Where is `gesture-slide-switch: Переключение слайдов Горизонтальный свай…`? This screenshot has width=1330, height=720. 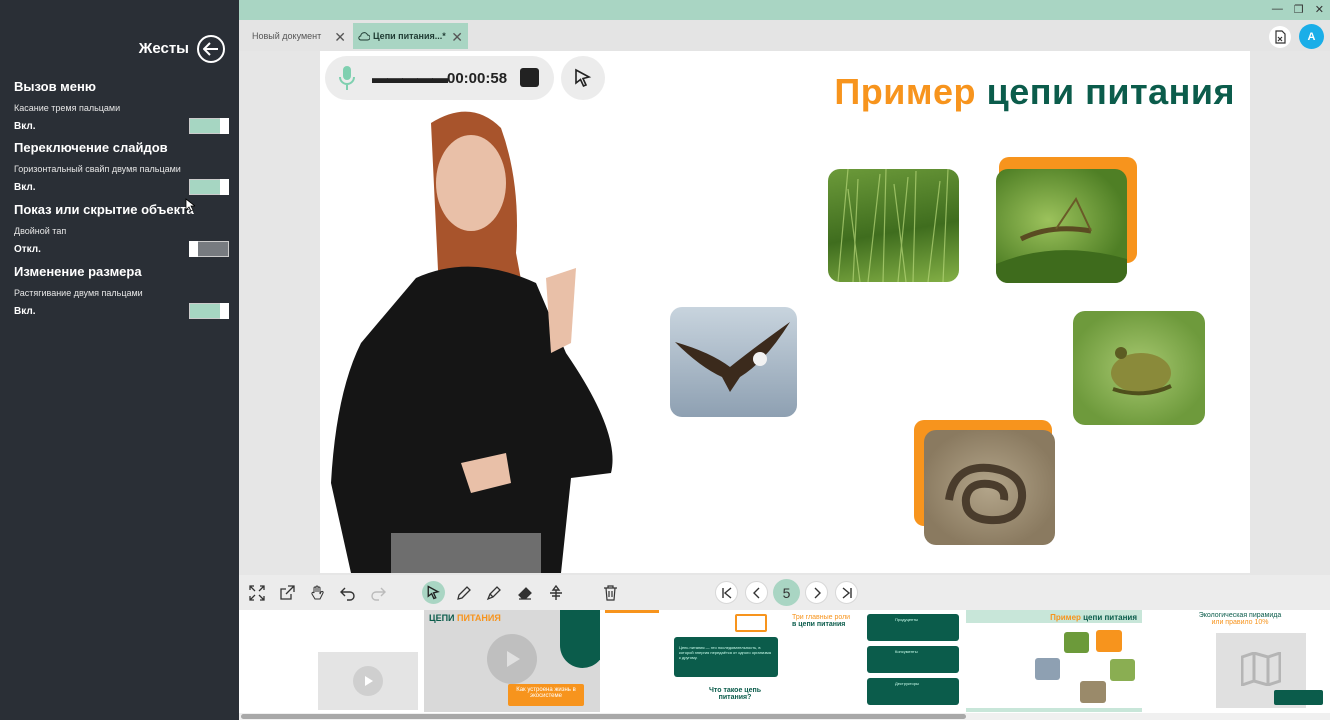
gesture-slide-switch: Переключение слайдов Горизонтальный свай… is located at coordinates (121, 168).